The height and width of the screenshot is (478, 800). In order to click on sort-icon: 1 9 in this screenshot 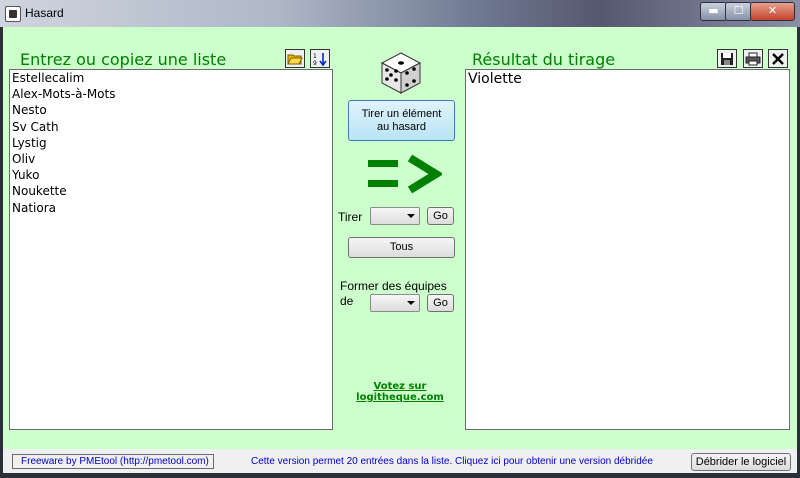, I will do `click(320, 58)`.